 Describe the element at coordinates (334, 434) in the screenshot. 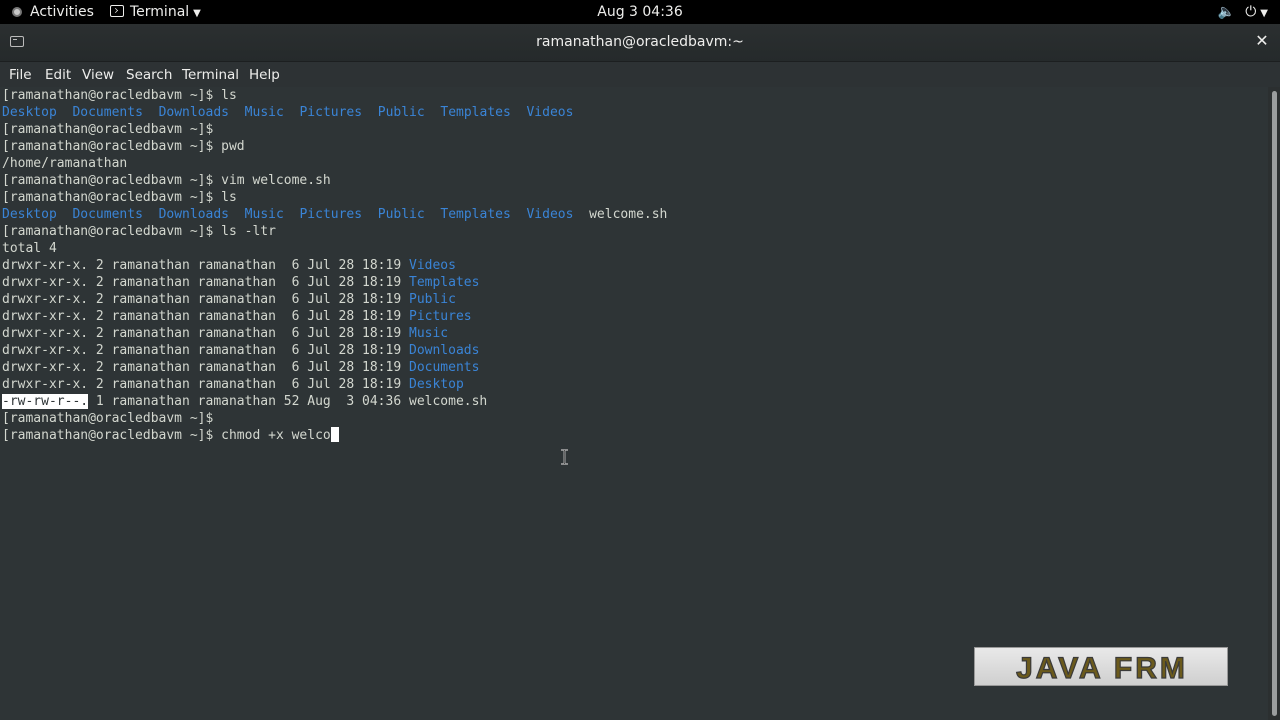

I see `text-cursor` at that location.